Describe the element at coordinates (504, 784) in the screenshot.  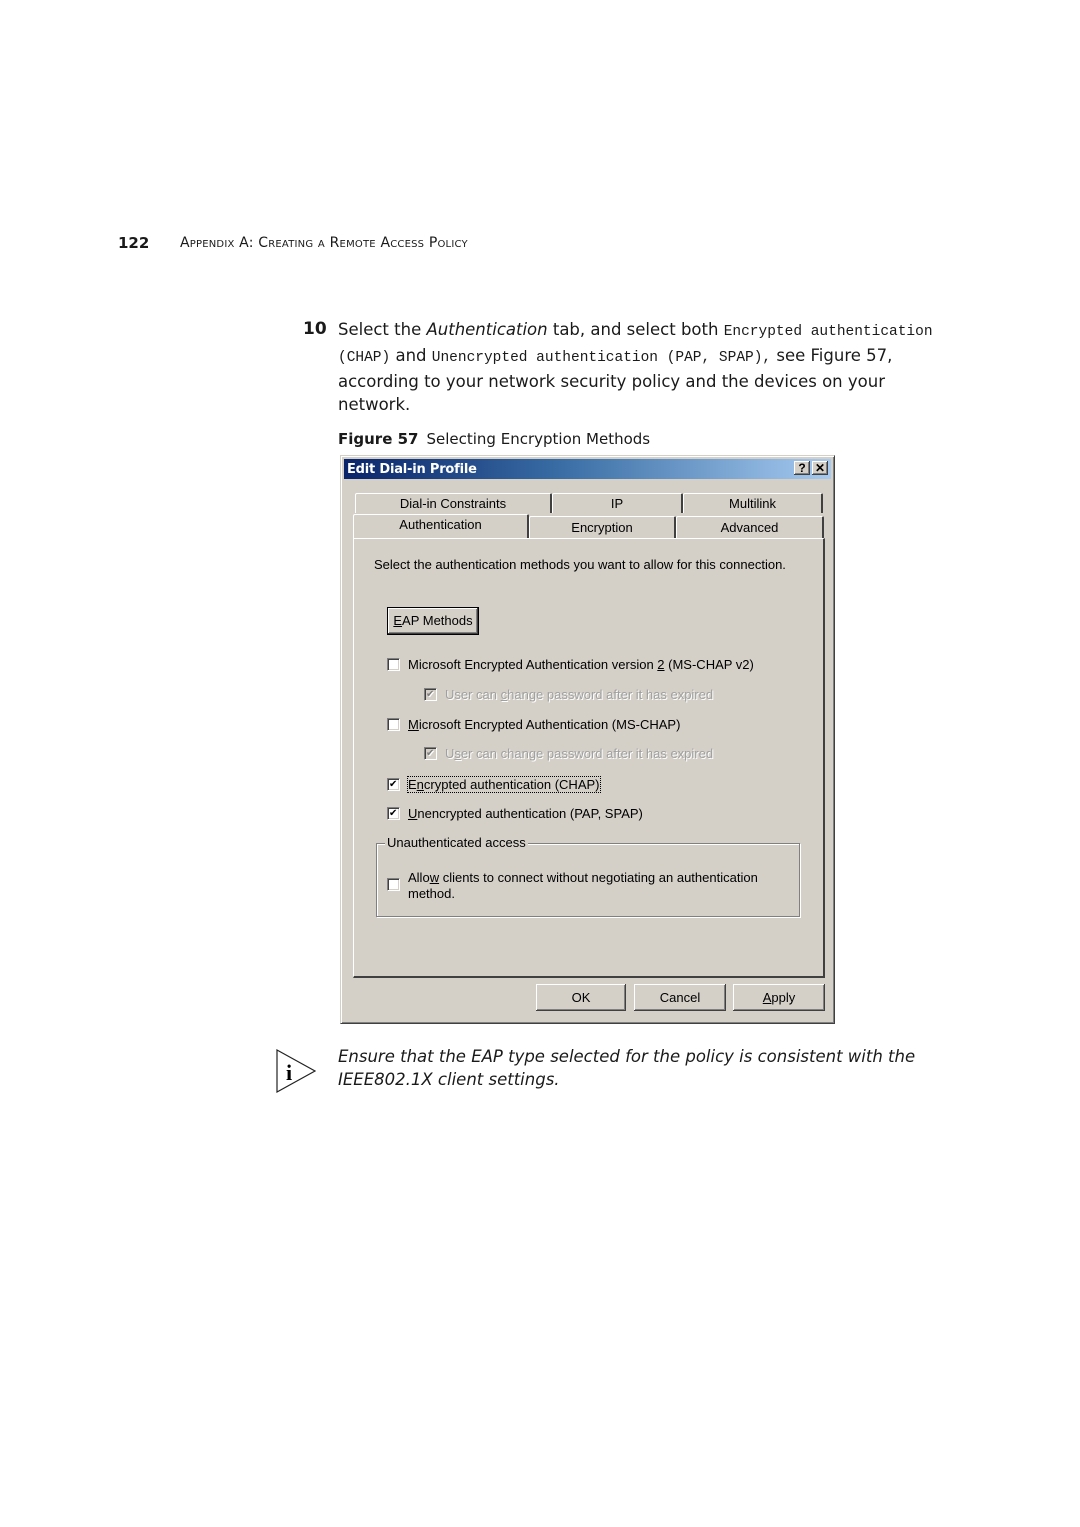
I see `chap-label: Encrypted authentication (CHAP)` at that location.